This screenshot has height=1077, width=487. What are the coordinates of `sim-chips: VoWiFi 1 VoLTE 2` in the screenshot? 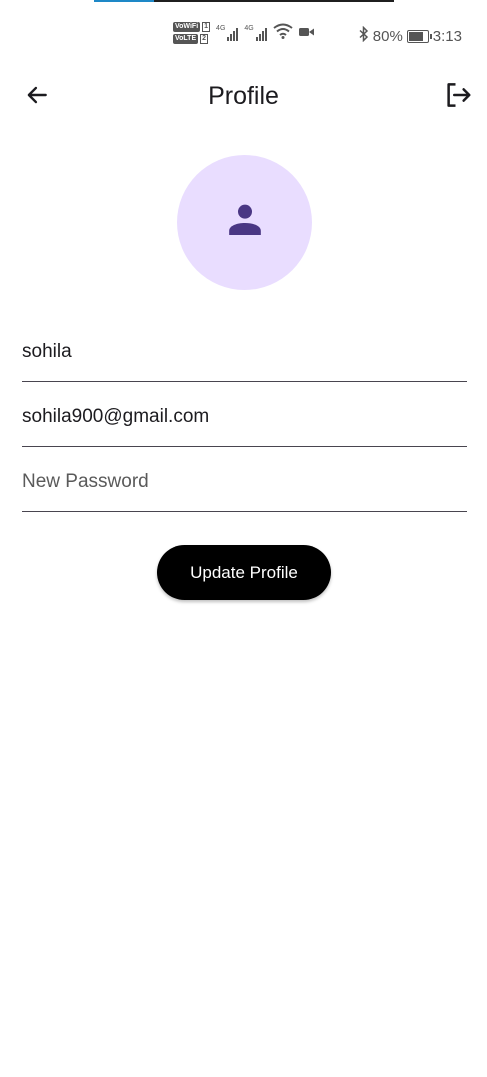 It's located at (192, 33).